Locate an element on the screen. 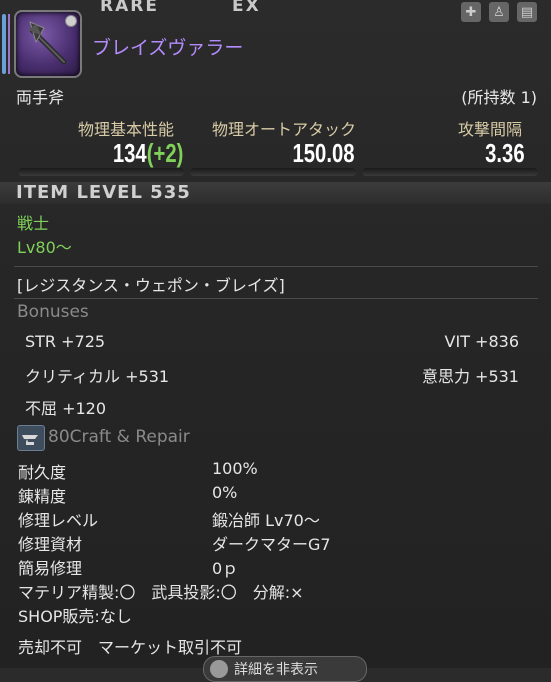 The height and width of the screenshot is (682, 551). shop-sale: SHOP販売:なし is located at coordinates (75, 616).